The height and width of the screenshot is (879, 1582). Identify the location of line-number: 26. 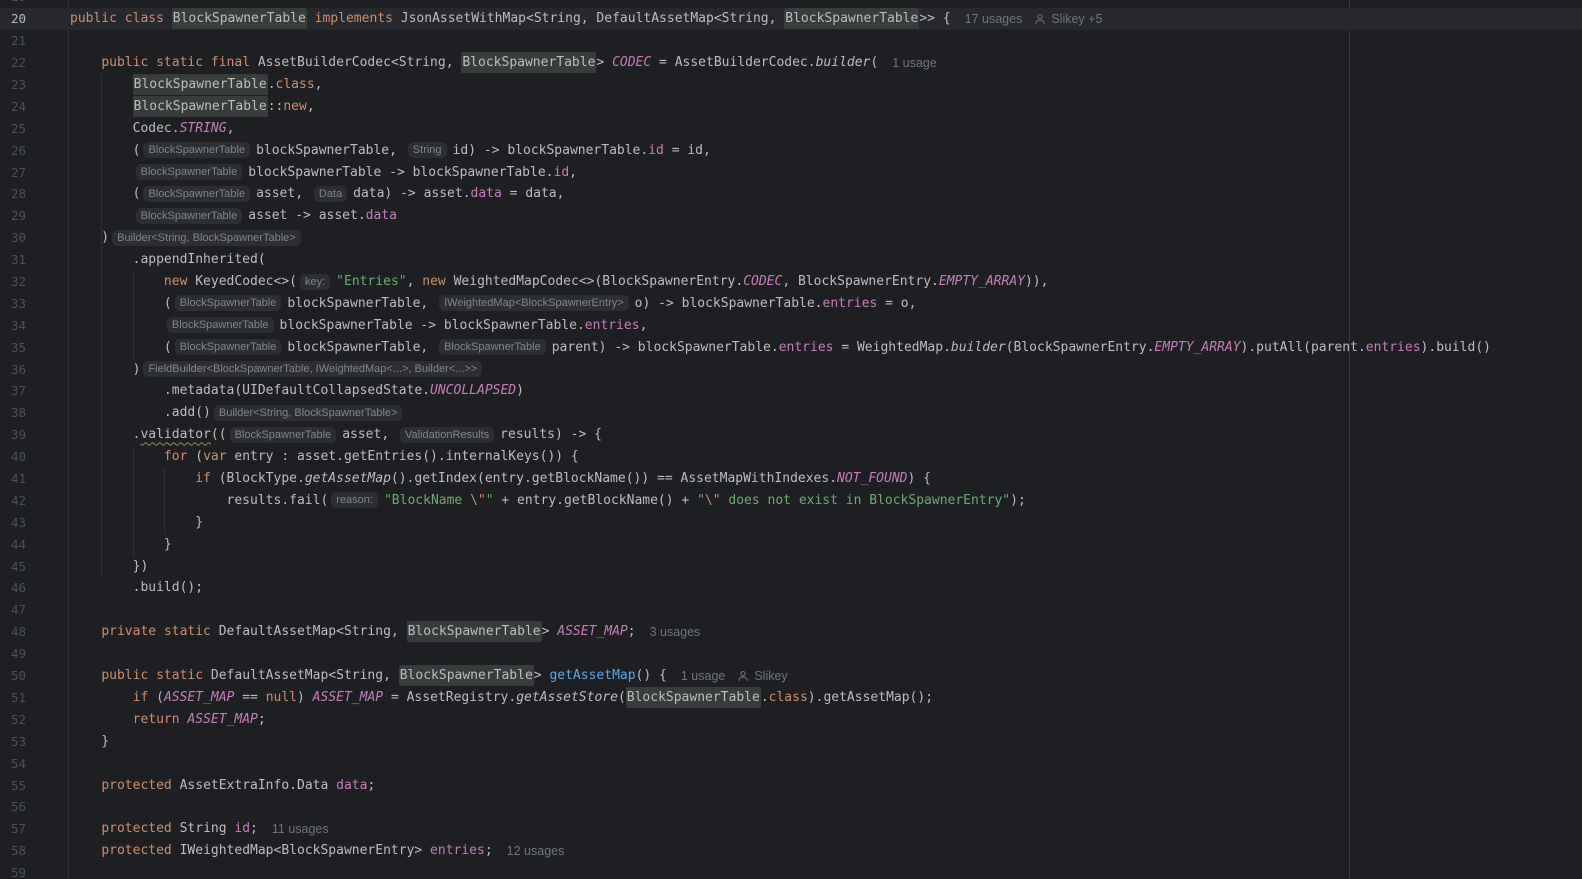
(34, 150).